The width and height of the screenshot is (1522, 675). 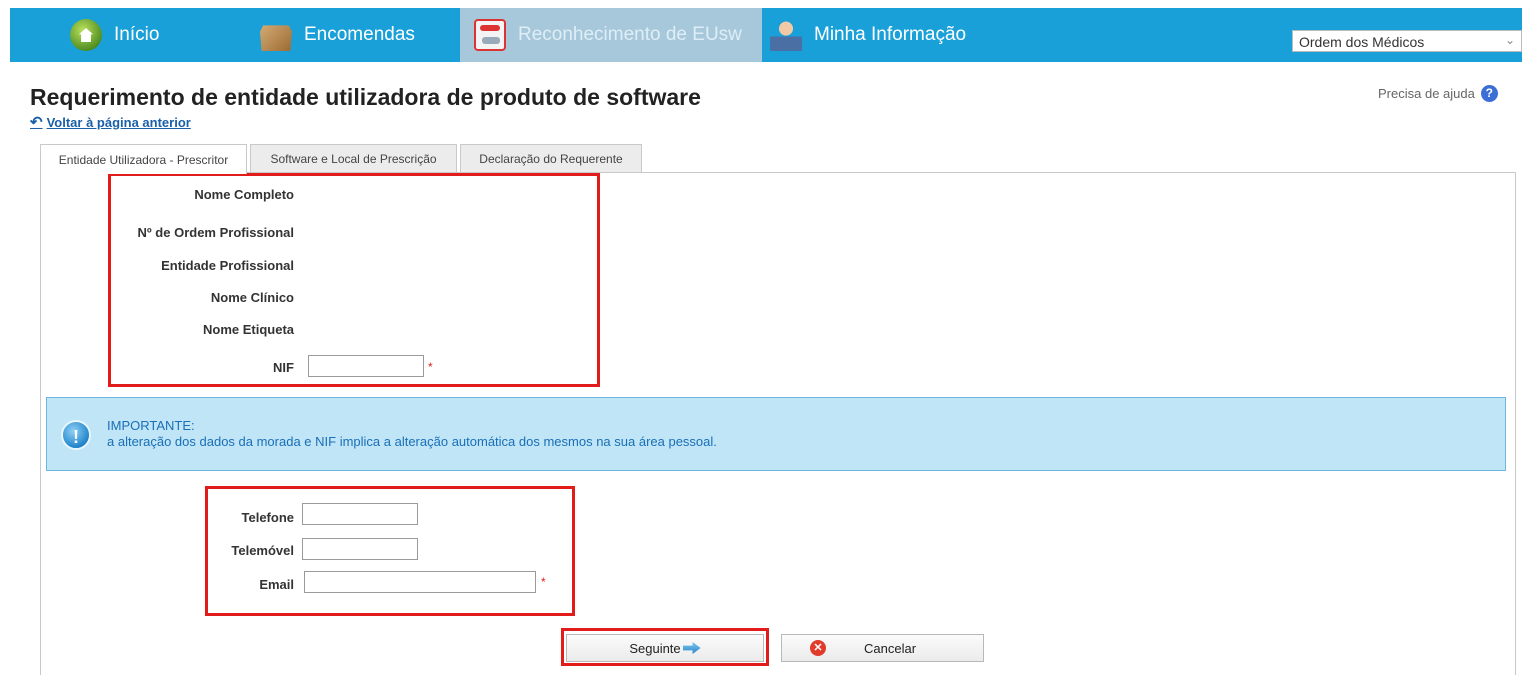 I want to click on tab-software-local: Software e Local de Prescrição, so click(x=353, y=158).